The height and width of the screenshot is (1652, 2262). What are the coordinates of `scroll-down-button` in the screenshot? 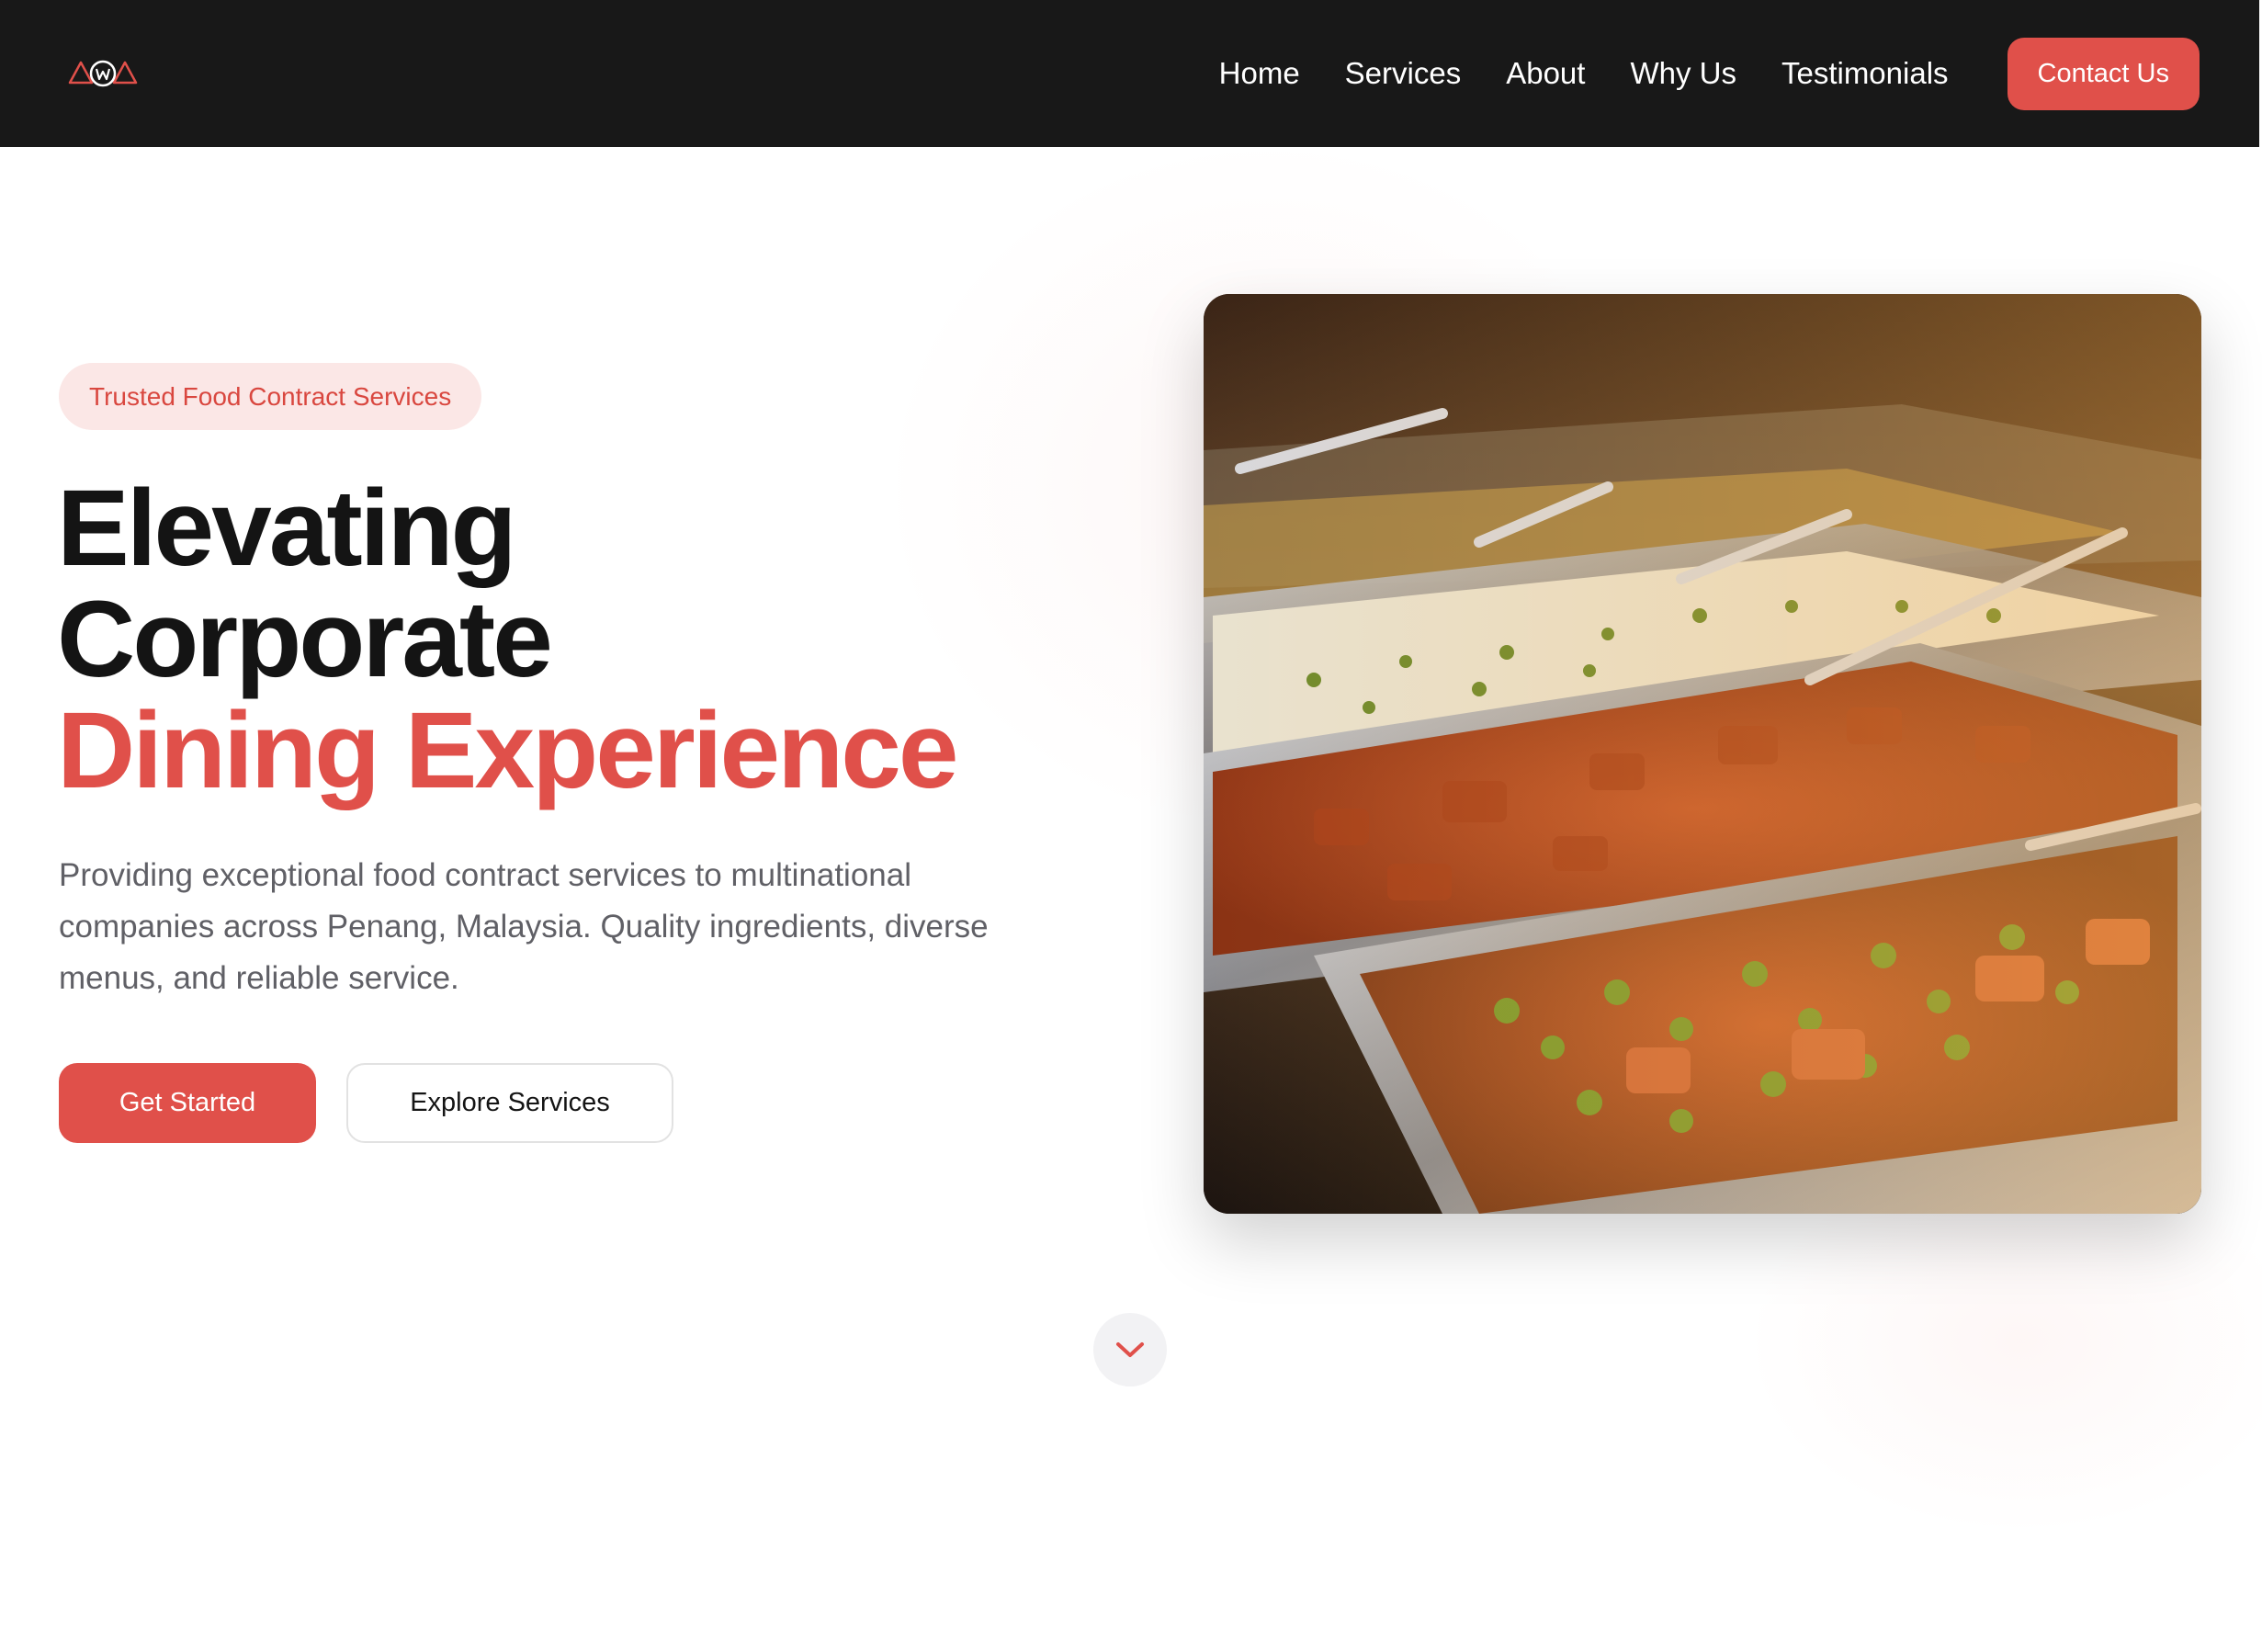 It's located at (1130, 1349).